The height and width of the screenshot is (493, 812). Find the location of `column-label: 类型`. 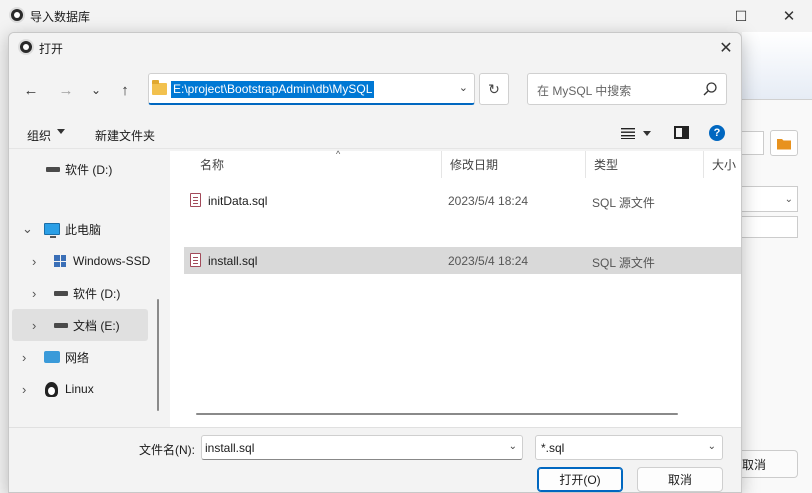

column-label: 类型 is located at coordinates (606, 165).